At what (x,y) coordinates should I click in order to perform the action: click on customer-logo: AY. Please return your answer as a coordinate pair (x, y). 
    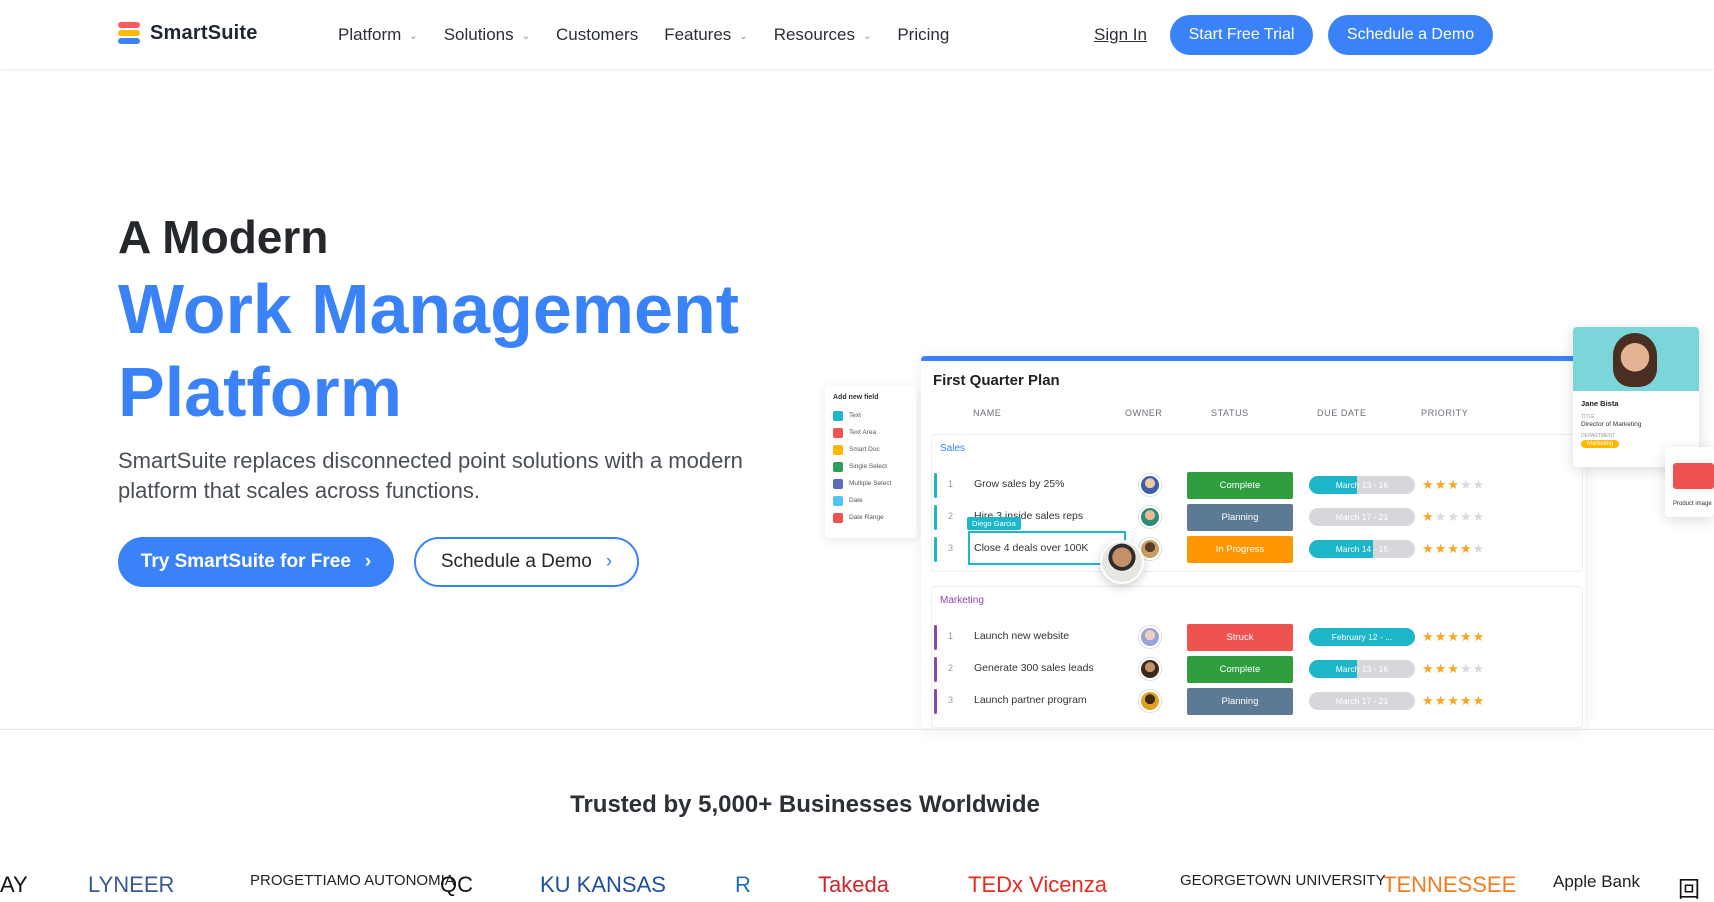
    Looking at the image, I should click on (14, 884).